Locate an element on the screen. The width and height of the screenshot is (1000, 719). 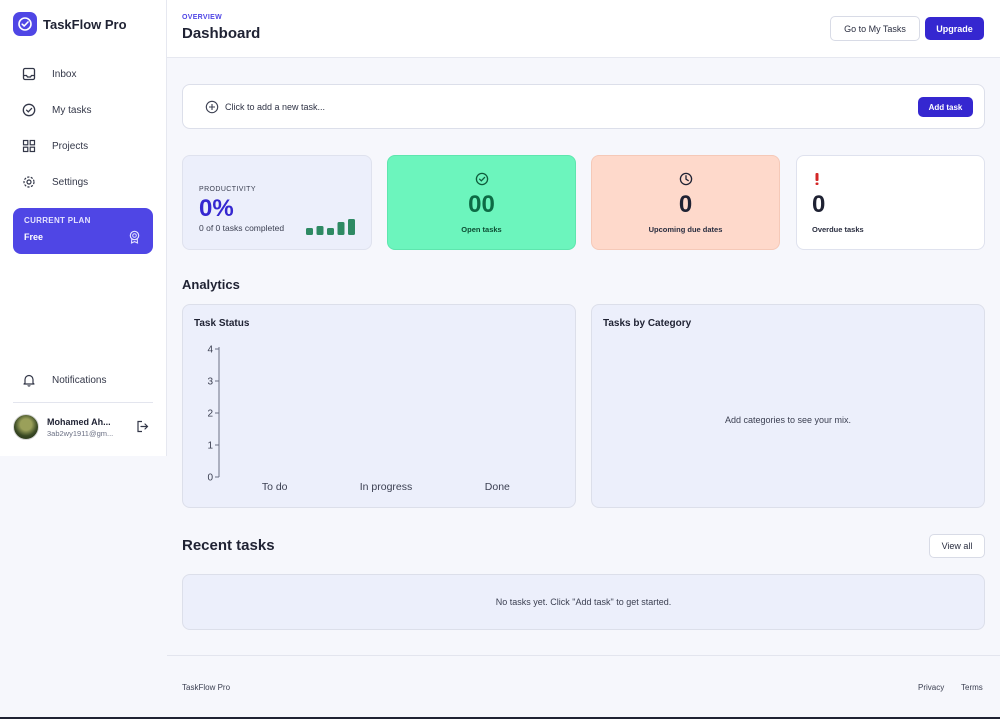
open-tasks-label: Open tasks is located at coordinates (481, 229).